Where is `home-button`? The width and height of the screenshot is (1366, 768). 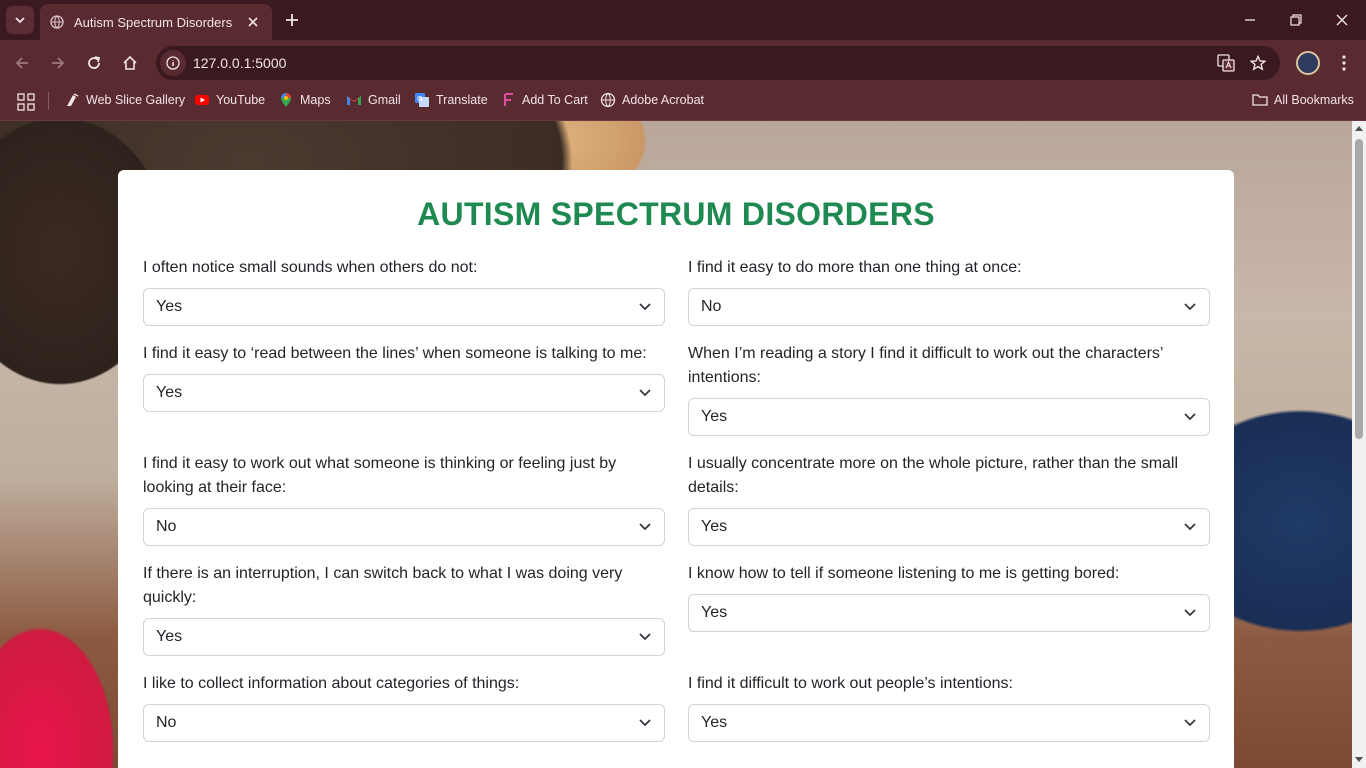
home-button is located at coordinates (130, 63).